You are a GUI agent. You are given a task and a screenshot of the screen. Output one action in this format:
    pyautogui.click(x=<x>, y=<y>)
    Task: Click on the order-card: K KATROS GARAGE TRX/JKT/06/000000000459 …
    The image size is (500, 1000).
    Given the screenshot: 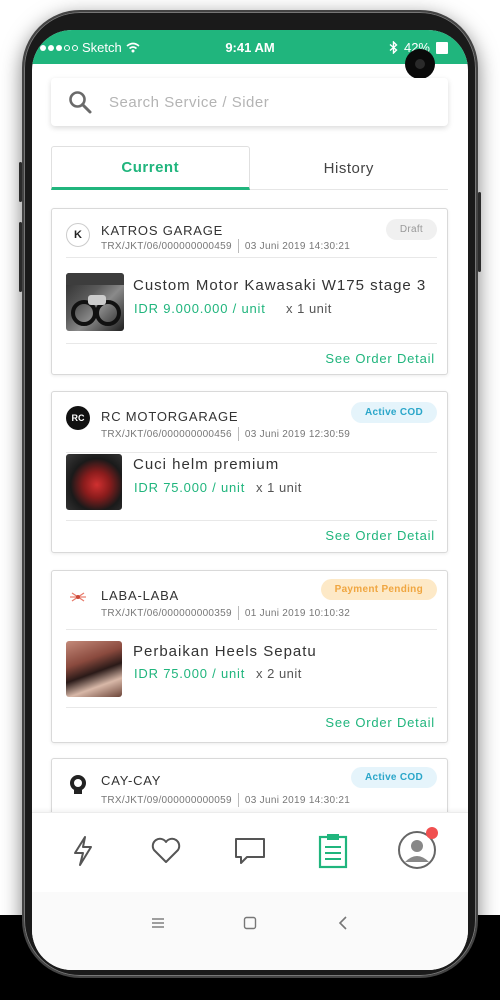 What is the action you would take?
    pyautogui.click(x=249, y=291)
    